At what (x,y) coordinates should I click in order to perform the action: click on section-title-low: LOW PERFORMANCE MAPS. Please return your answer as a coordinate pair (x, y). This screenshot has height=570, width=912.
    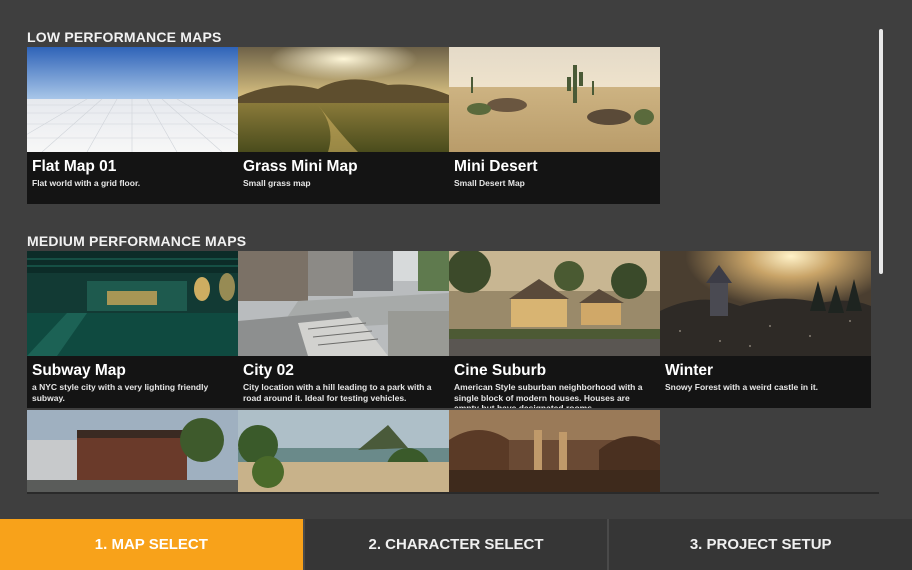
    Looking at the image, I should click on (124, 37).